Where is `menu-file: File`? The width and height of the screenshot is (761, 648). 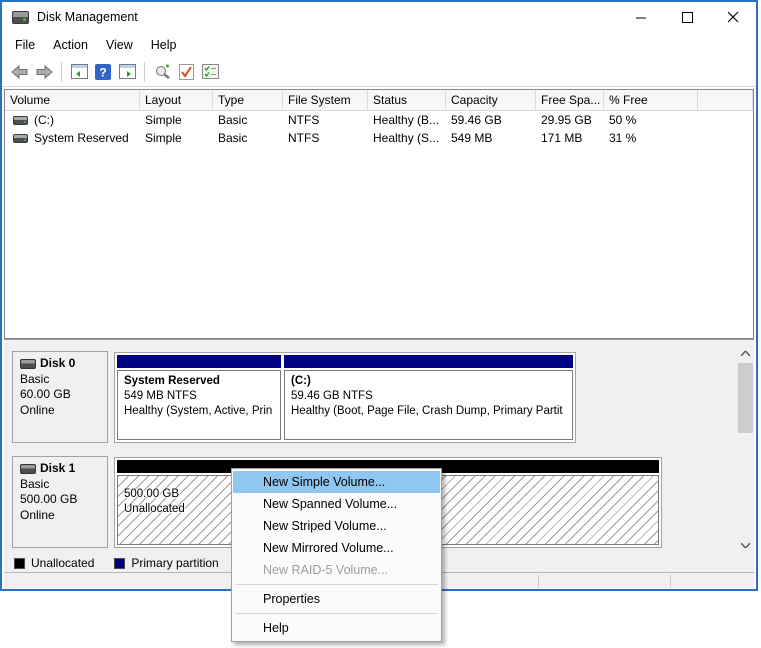
menu-file: File is located at coordinates (25, 45).